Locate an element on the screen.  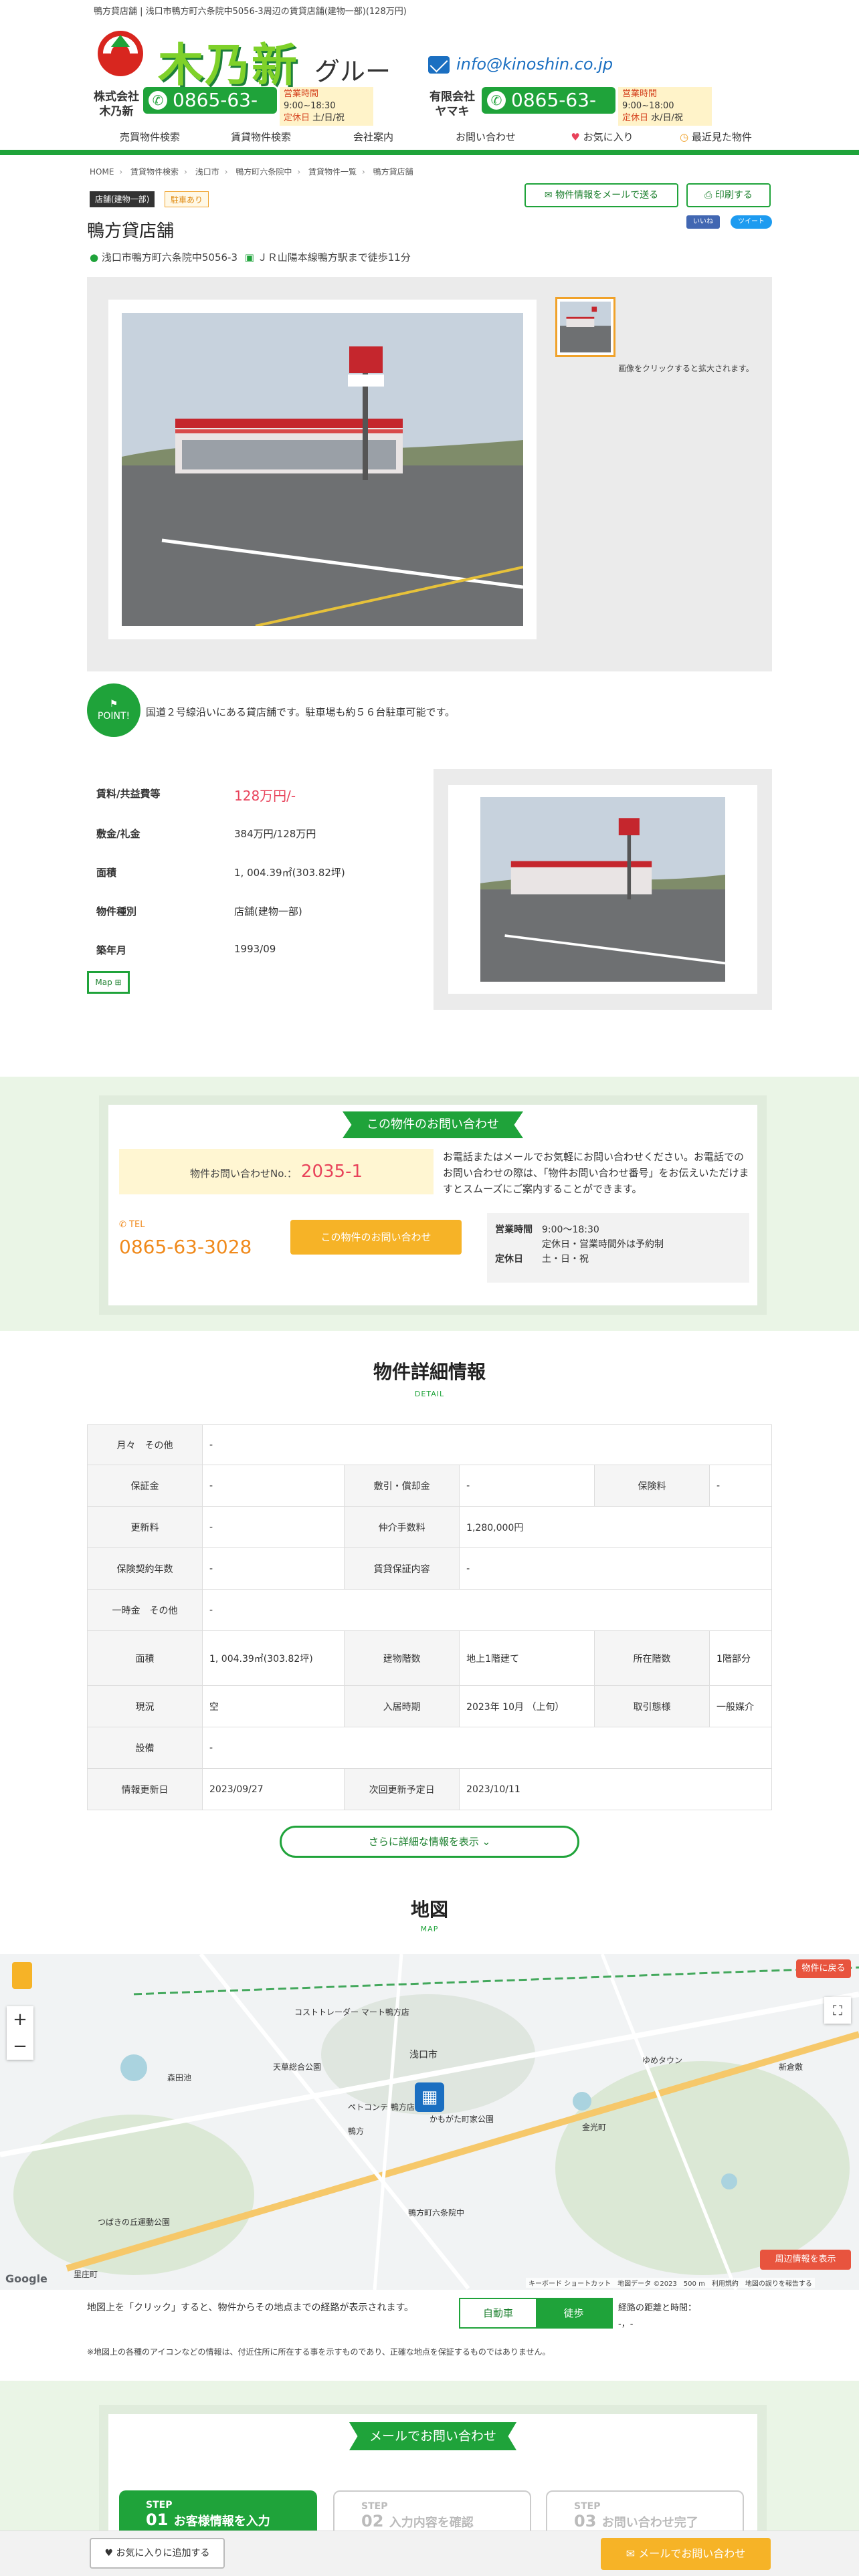
table-row: 面積 1, 004.39㎡(303.82坪) 建物階数 地上1階建て 所在階数 1階部分 is located at coordinates (429, 1658).